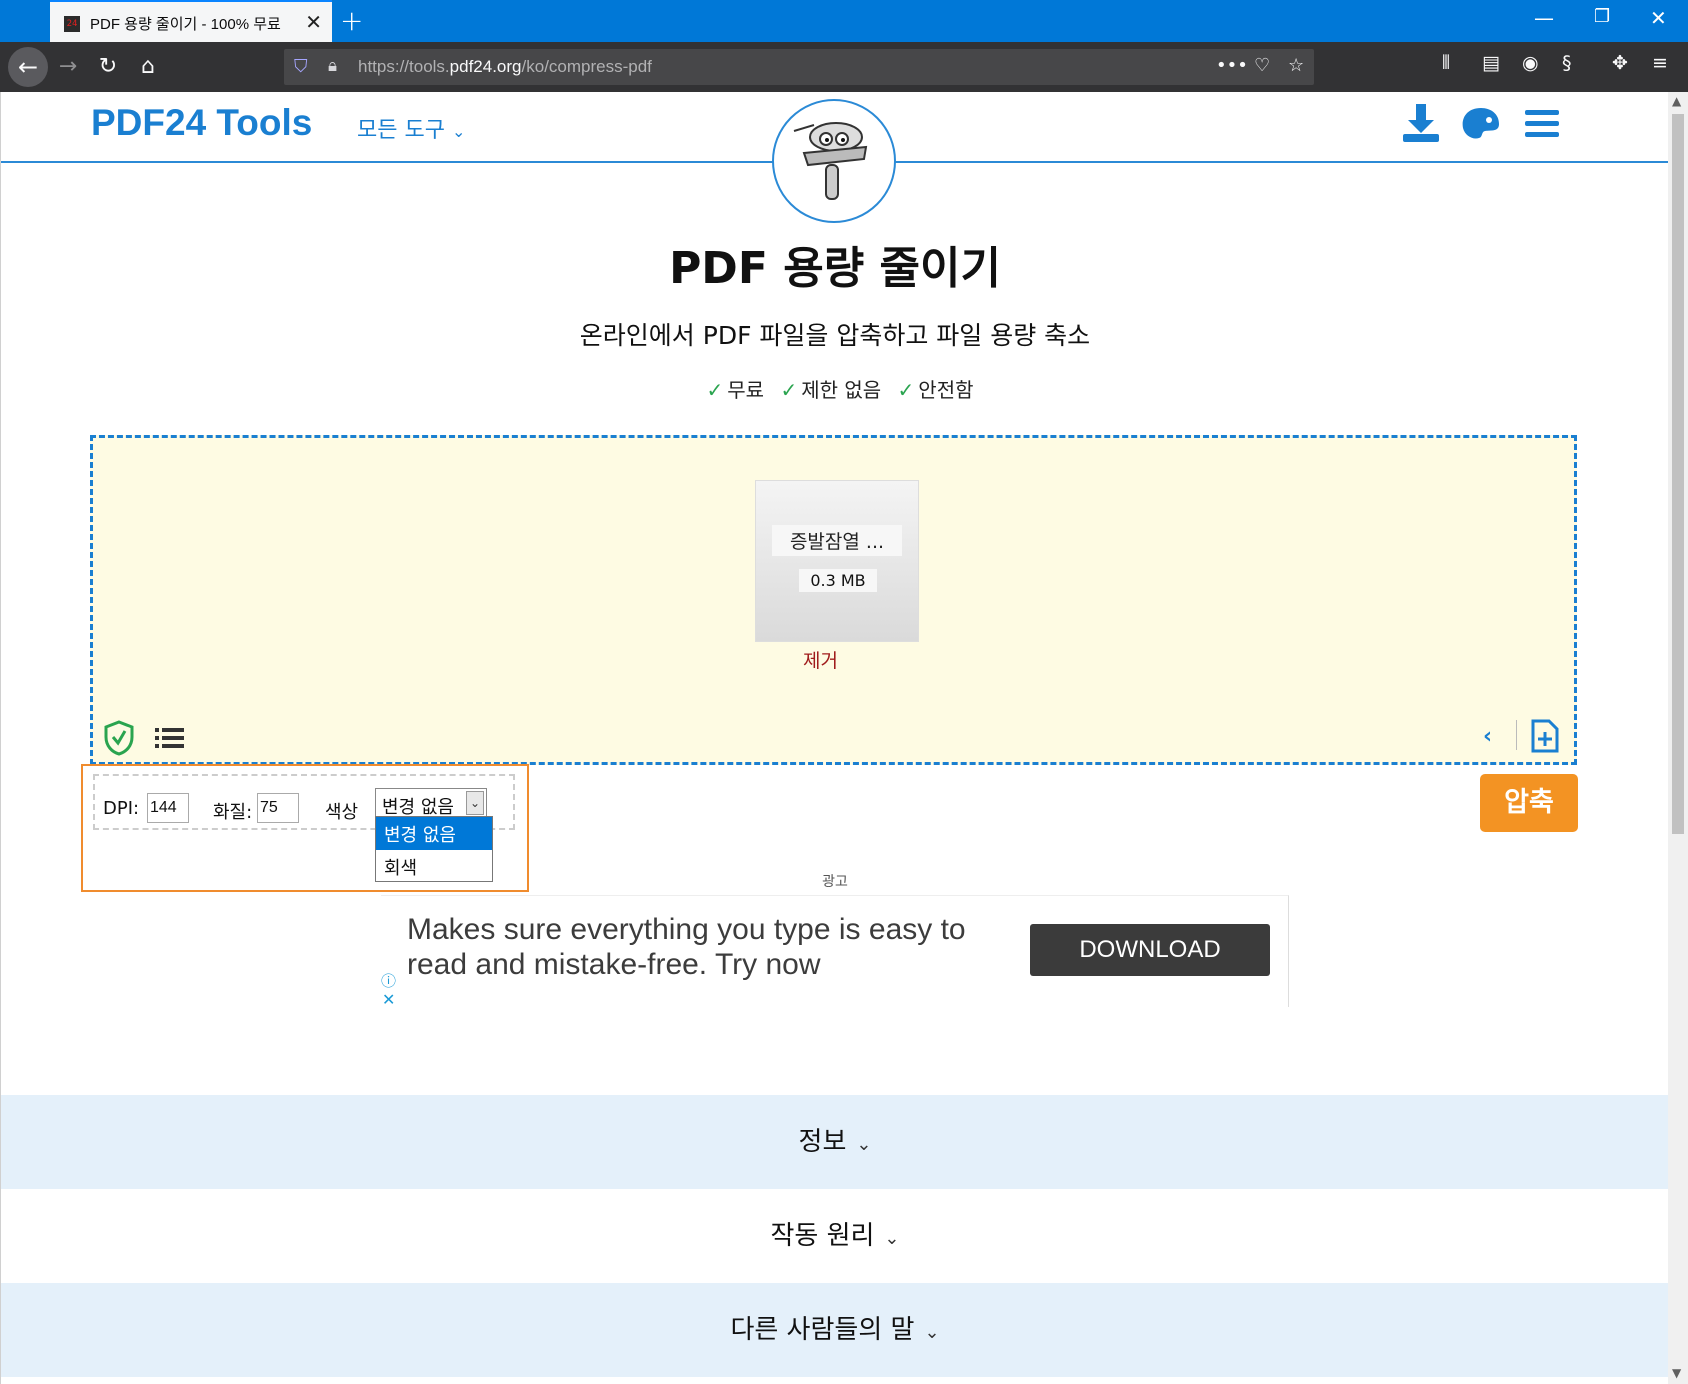 Image resolution: width=1688 pixels, height=1384 pixels. Describe the element at coordinates (72, 24) in the screenshot. I see `pdf24-favicon-icon: 24` at that location.